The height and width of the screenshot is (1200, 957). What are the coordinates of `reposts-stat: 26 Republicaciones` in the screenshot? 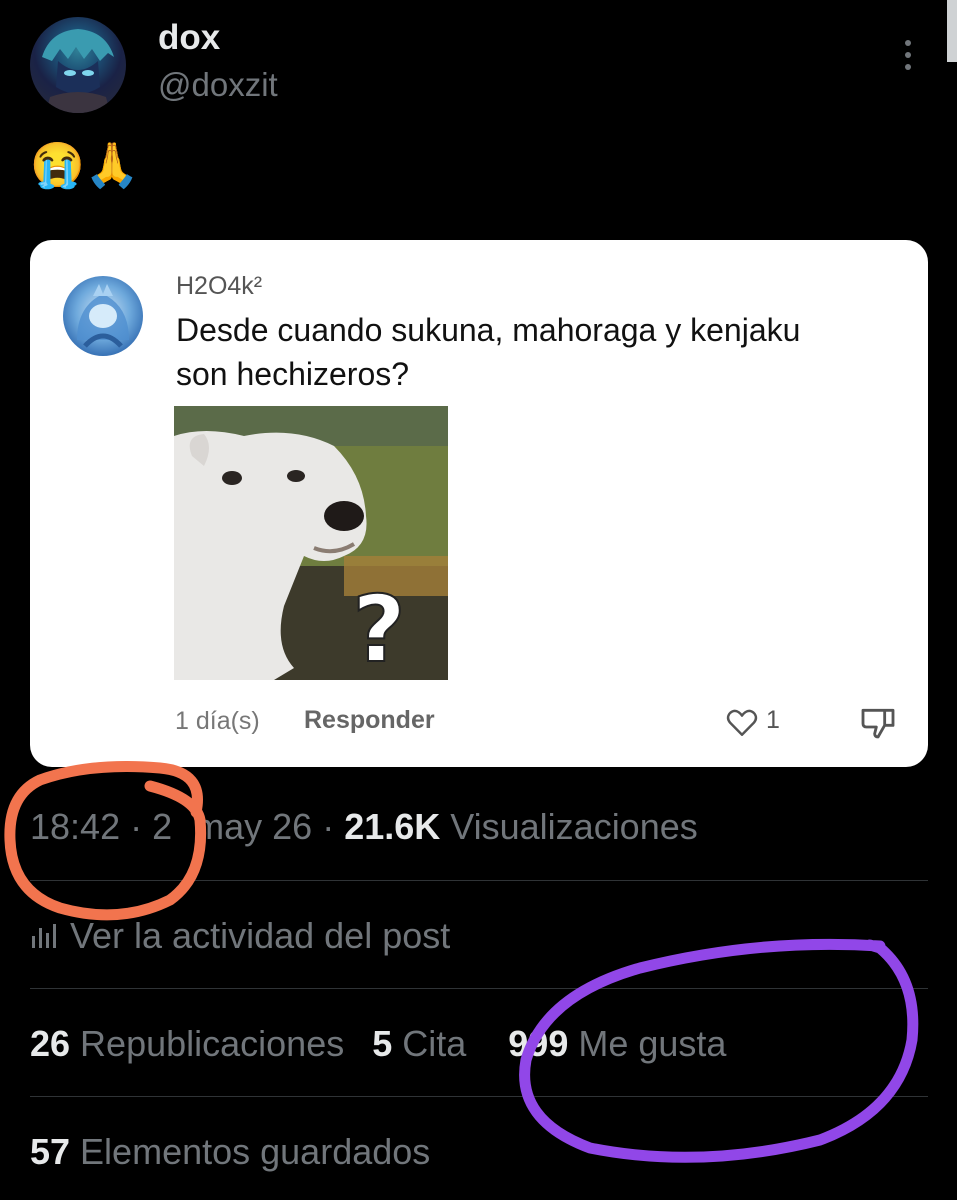 It's located at (187, 1043).